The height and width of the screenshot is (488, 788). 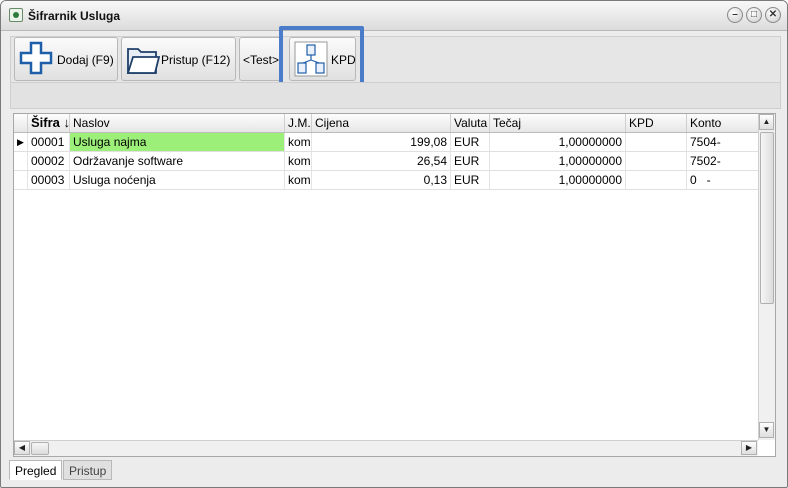 I want to click on cell-konto: 7502-, so click(x=722, y=161).